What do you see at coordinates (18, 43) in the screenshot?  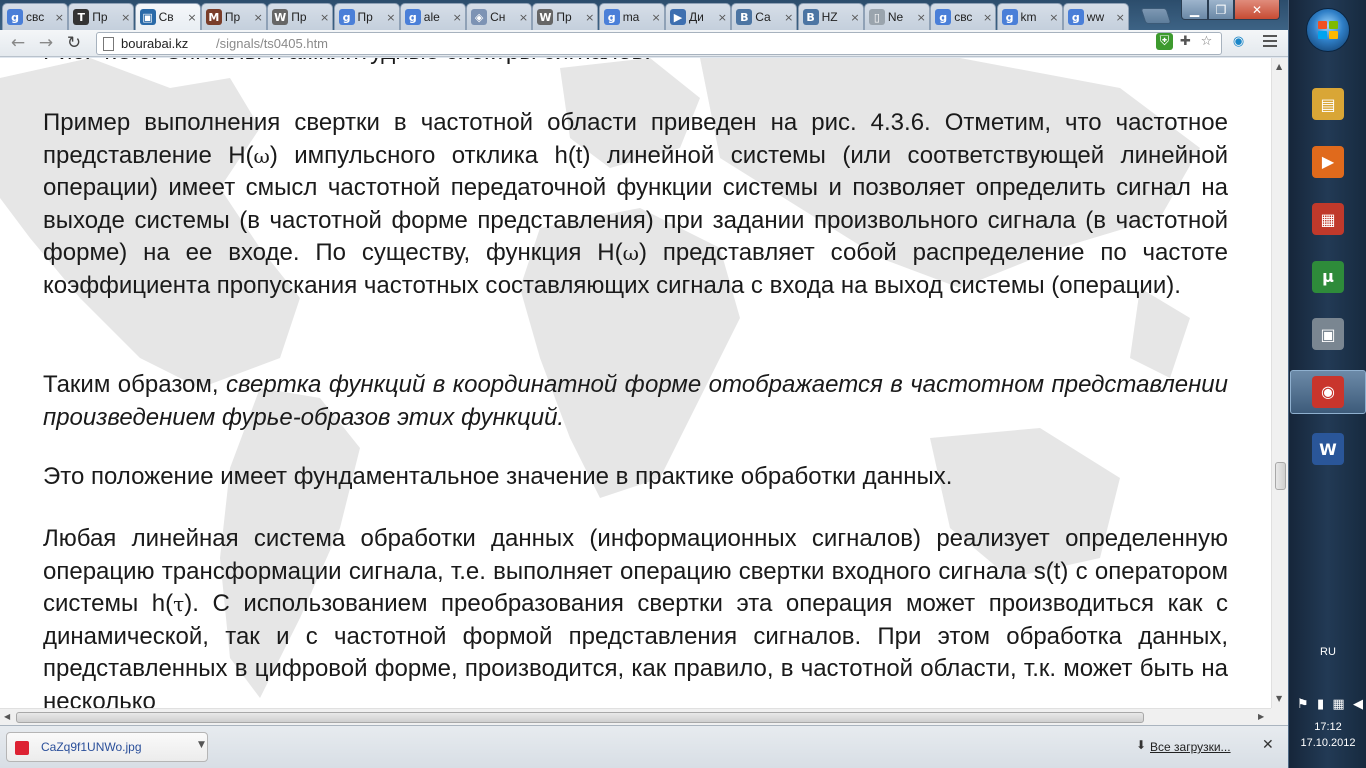 I see `back-button: ←` at bounding box center [18, 43].